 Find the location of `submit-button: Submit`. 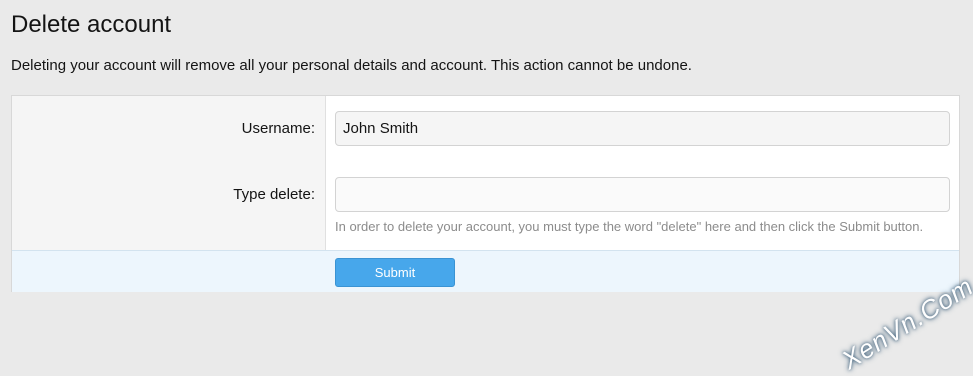

submit-button: Submit is located at coordinates (395, 272).